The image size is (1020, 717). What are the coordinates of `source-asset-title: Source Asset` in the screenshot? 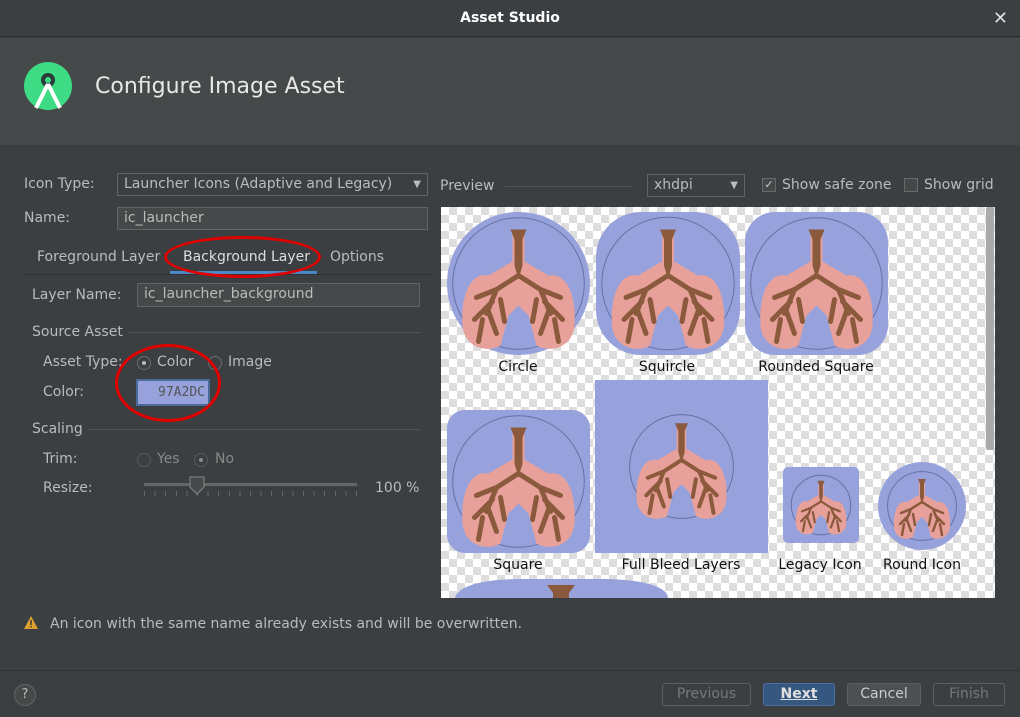 It's located at (77, 332).